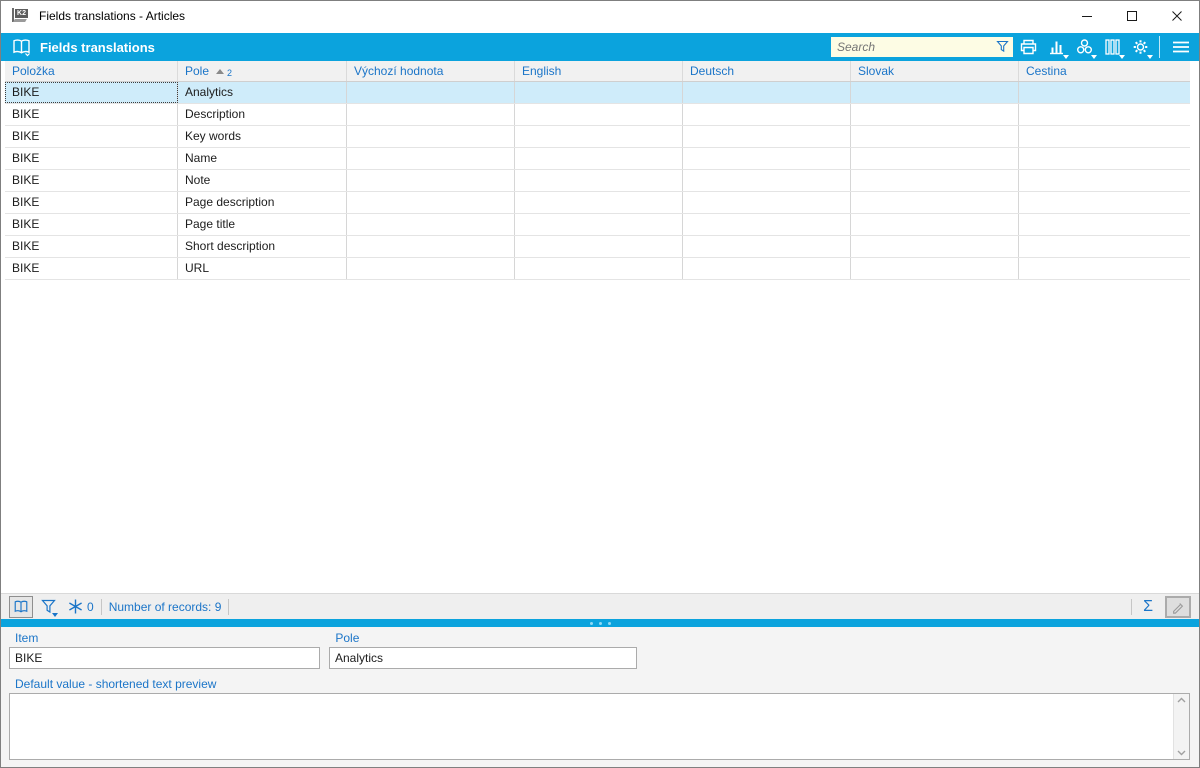  I want to click on column-header-polozka: Položka, so click(91, 71).